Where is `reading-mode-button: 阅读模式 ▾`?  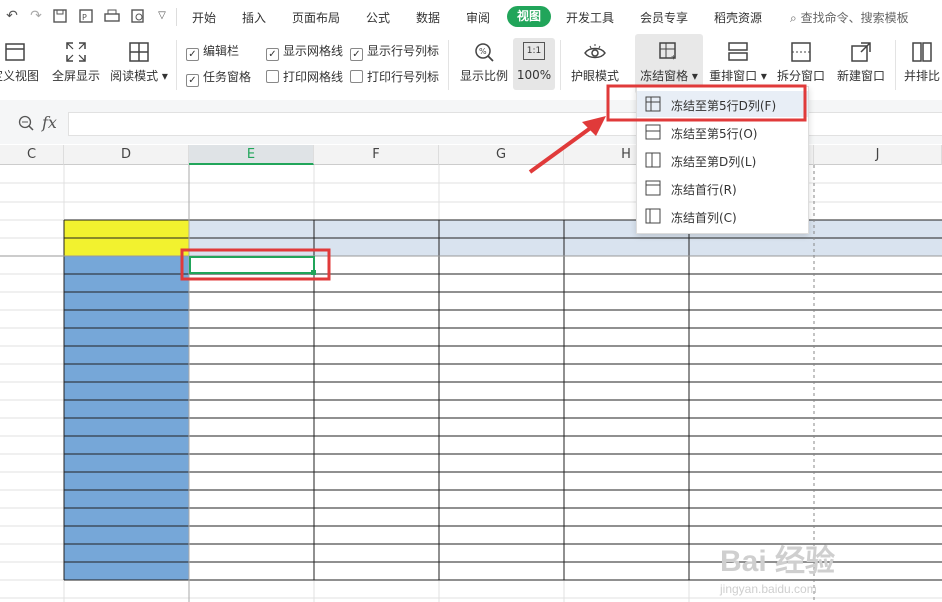
reading-mode-button: 阅读模式 ▾ is located at coordinates (139, 64).